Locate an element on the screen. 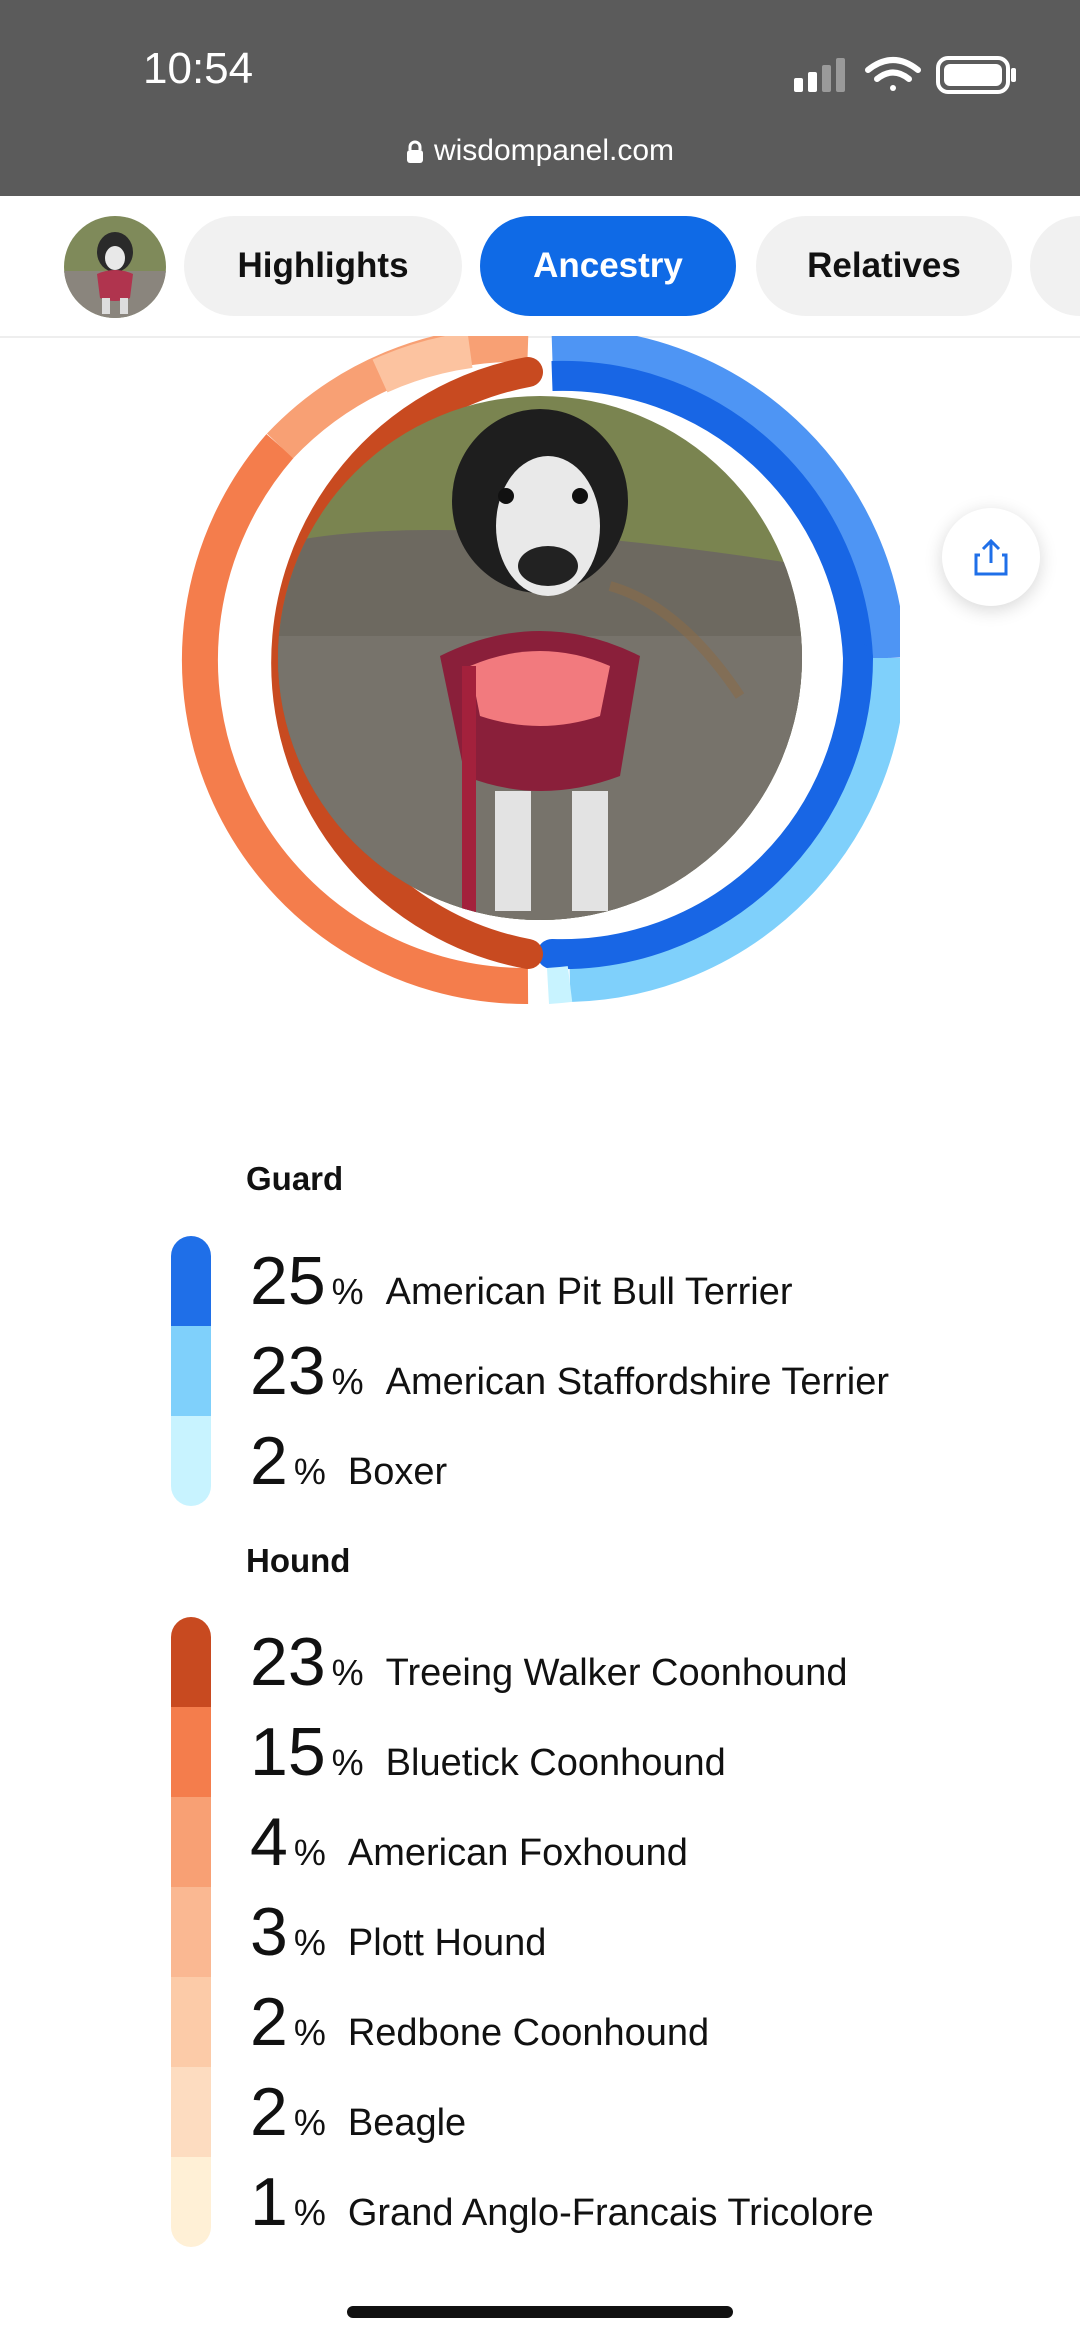 The height and width of the screenshot is (2340, 1080). signal-icon is located at coordinates (819, 75).